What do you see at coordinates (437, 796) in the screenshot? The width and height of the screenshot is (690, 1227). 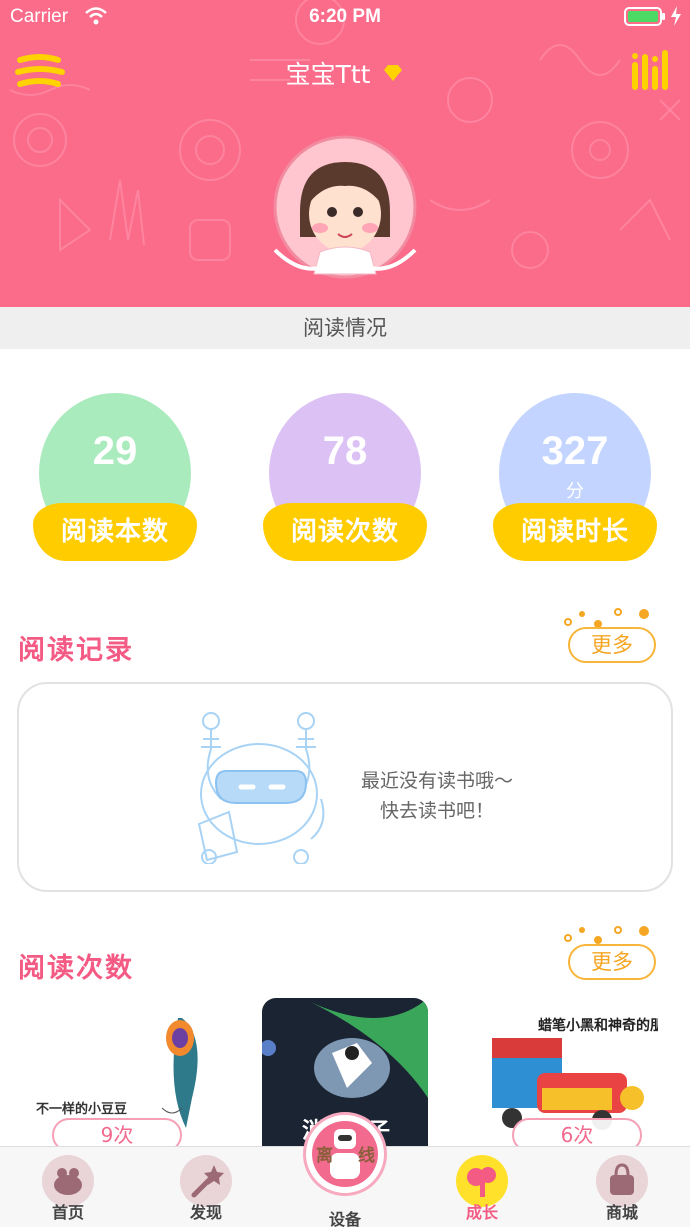 I see `empty-message: 最近没有读书哦～ 快去读书吧！` at bounding box center [437, 796].